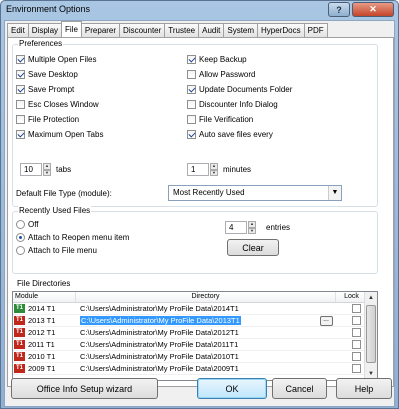 Image resolution: width=399 pixels, height=409 pixels. Describe the element at coordinates (230, 134) in the screenshot. I see `checkbox-auto-save-files-every: Auto save files every` at that location.